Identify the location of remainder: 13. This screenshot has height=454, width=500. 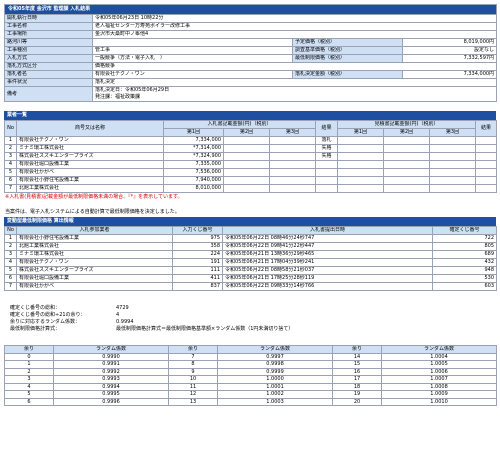
(193, 401).